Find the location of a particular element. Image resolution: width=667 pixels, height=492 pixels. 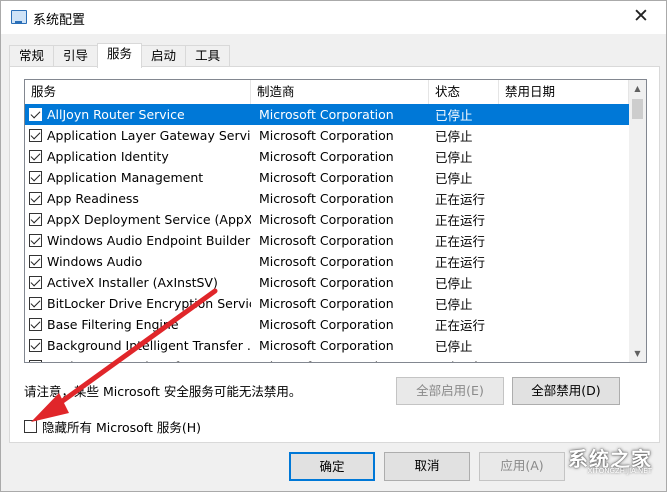

scroll-up-icon: ▲ is located at coordinates (637, 88).